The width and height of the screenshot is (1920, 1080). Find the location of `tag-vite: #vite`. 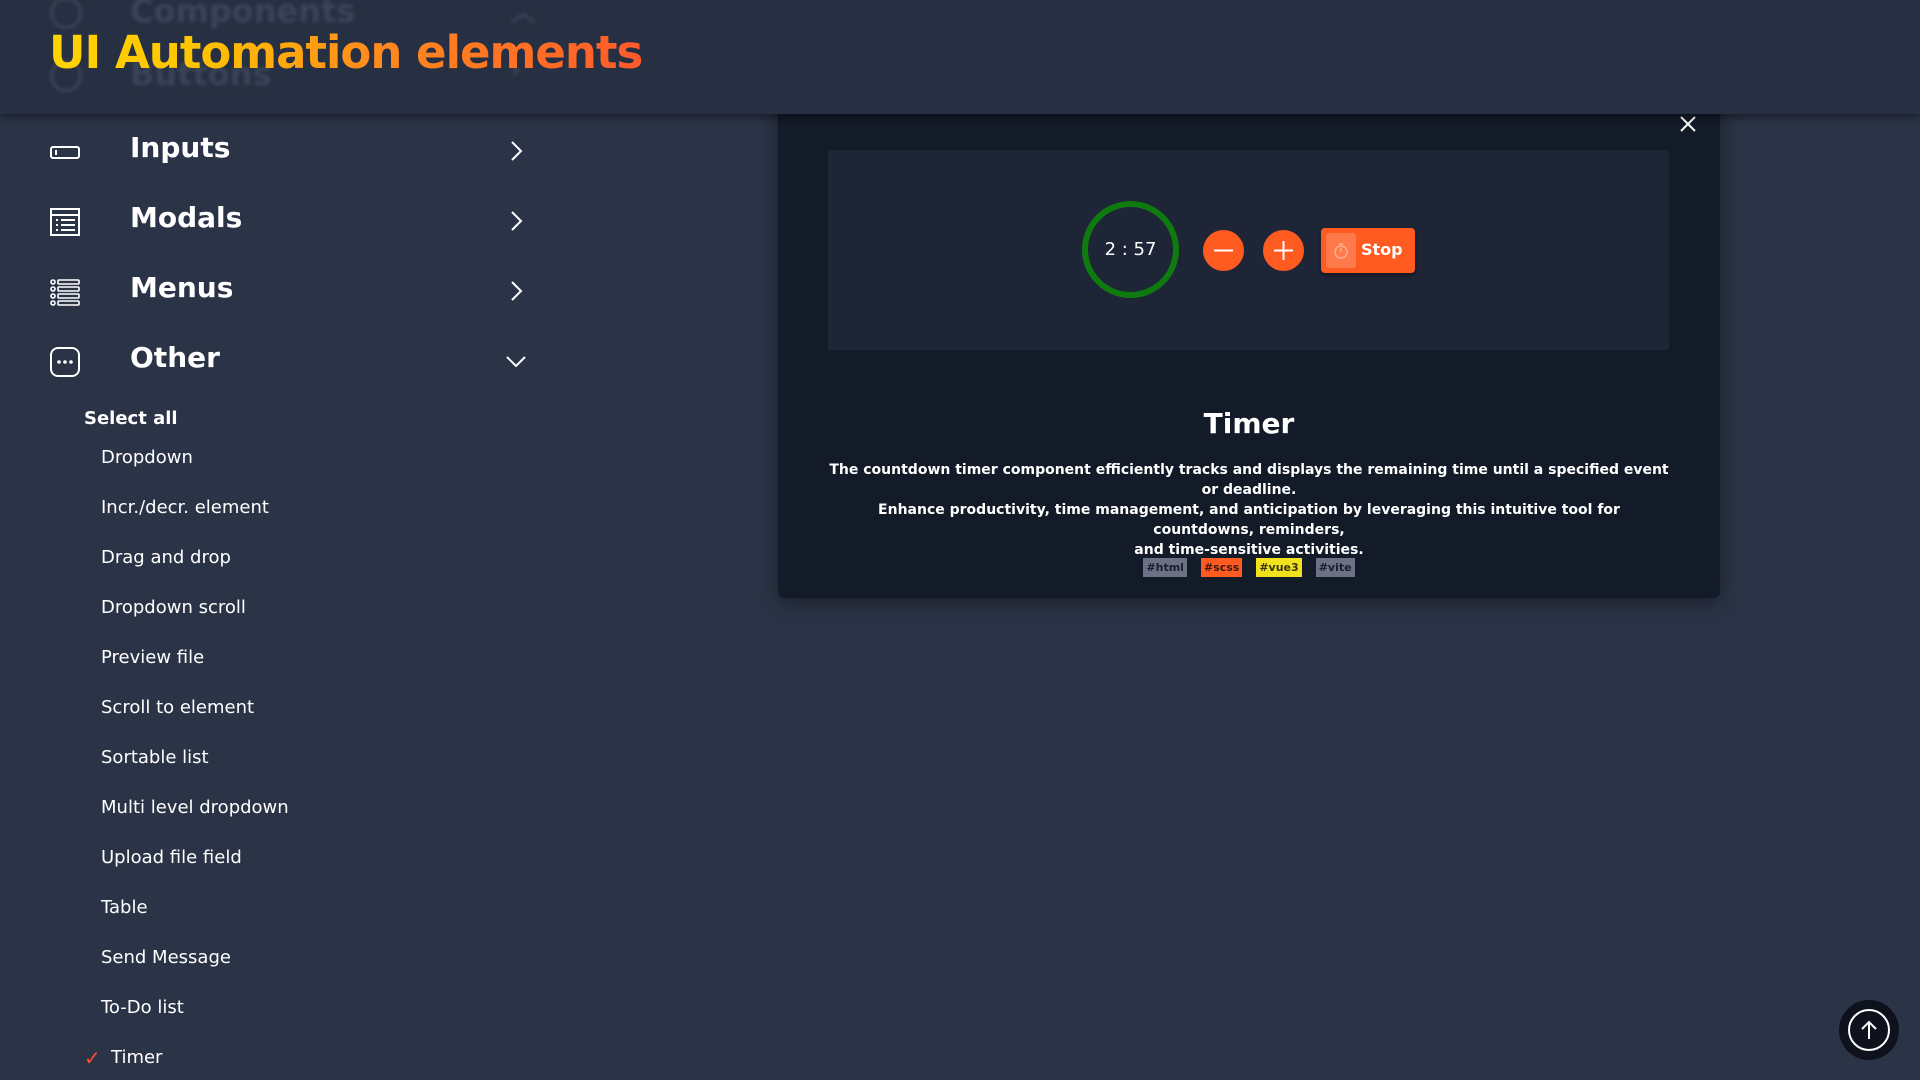

tag-vite: #vite is located at coordinates (1335, 567).